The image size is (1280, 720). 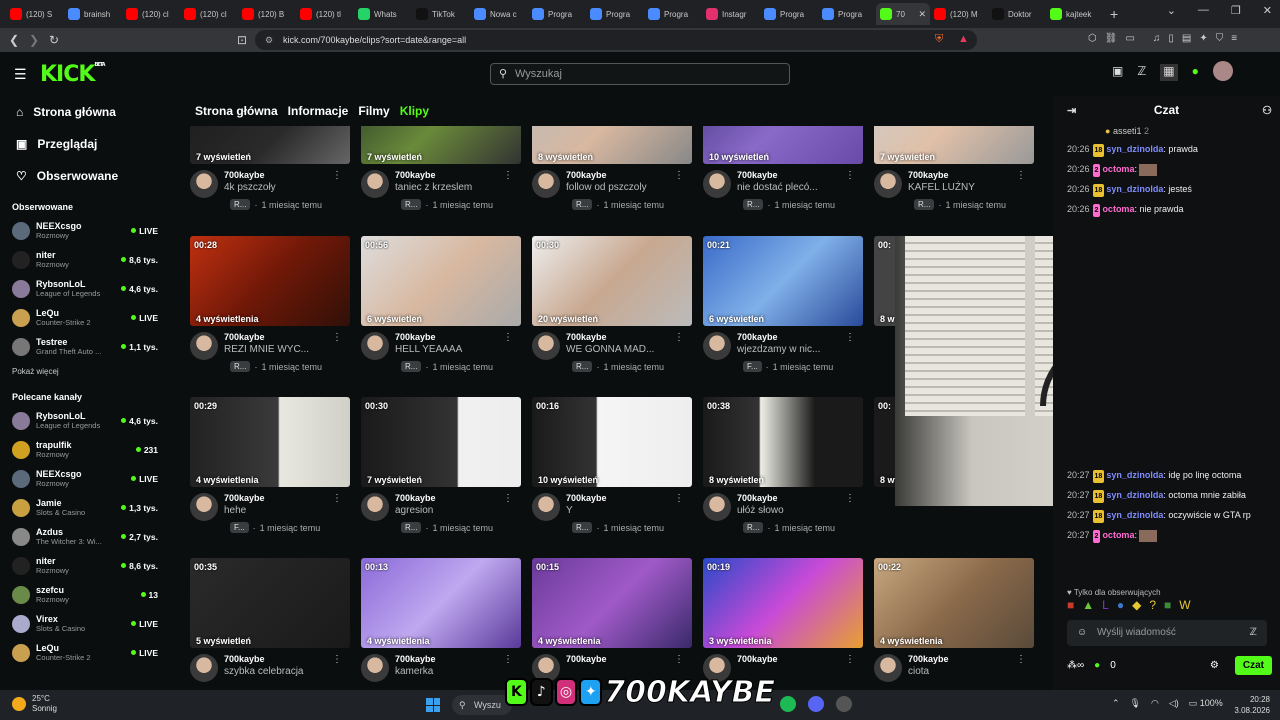 I want to click on channel-item: Jamie Slots & Casino 1,3 tys., so click(x=85, y=507).